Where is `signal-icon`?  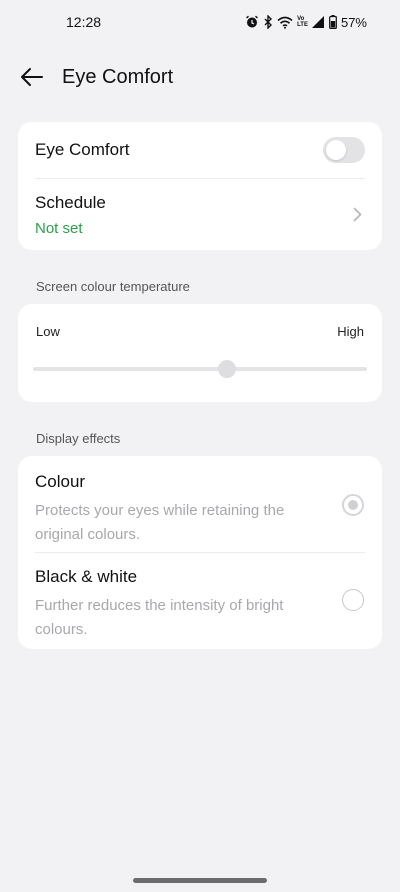 signal-icon is located at coordinates (318, 22).